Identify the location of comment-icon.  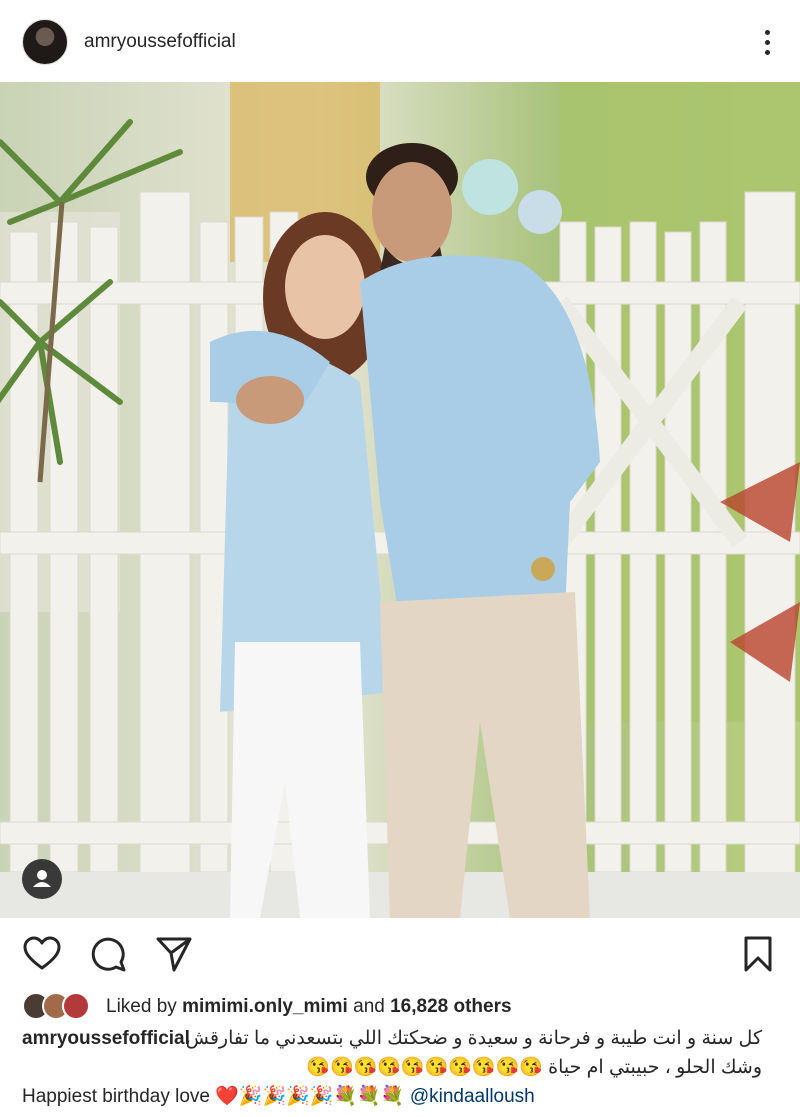
(108, 954).